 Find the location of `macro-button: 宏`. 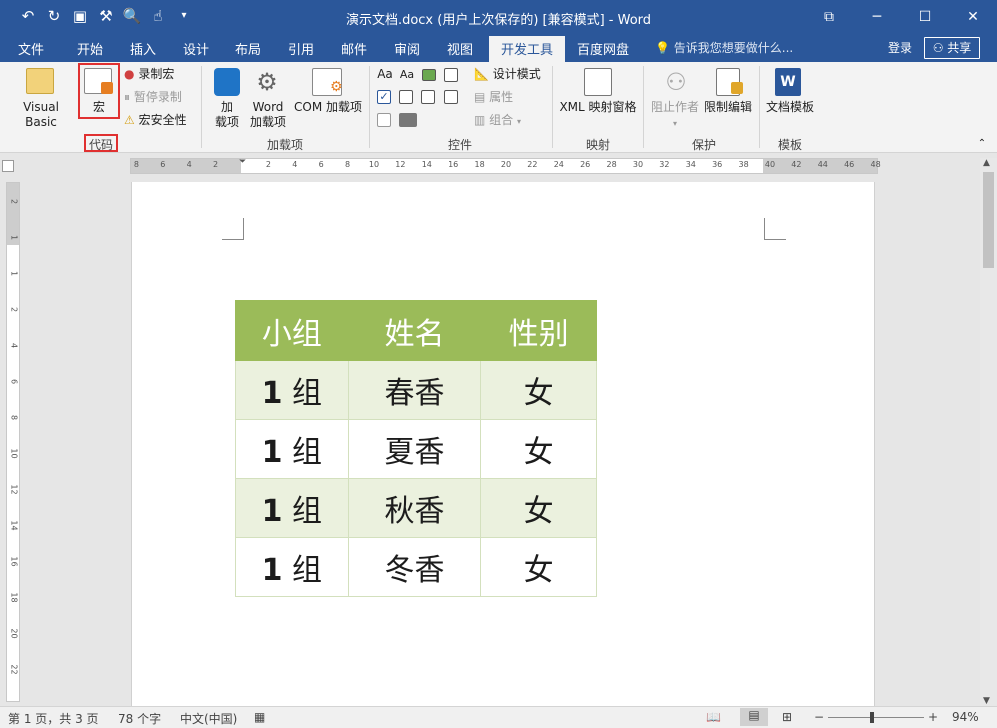

macro-button: 宏 is located at coordinates (99, 107).